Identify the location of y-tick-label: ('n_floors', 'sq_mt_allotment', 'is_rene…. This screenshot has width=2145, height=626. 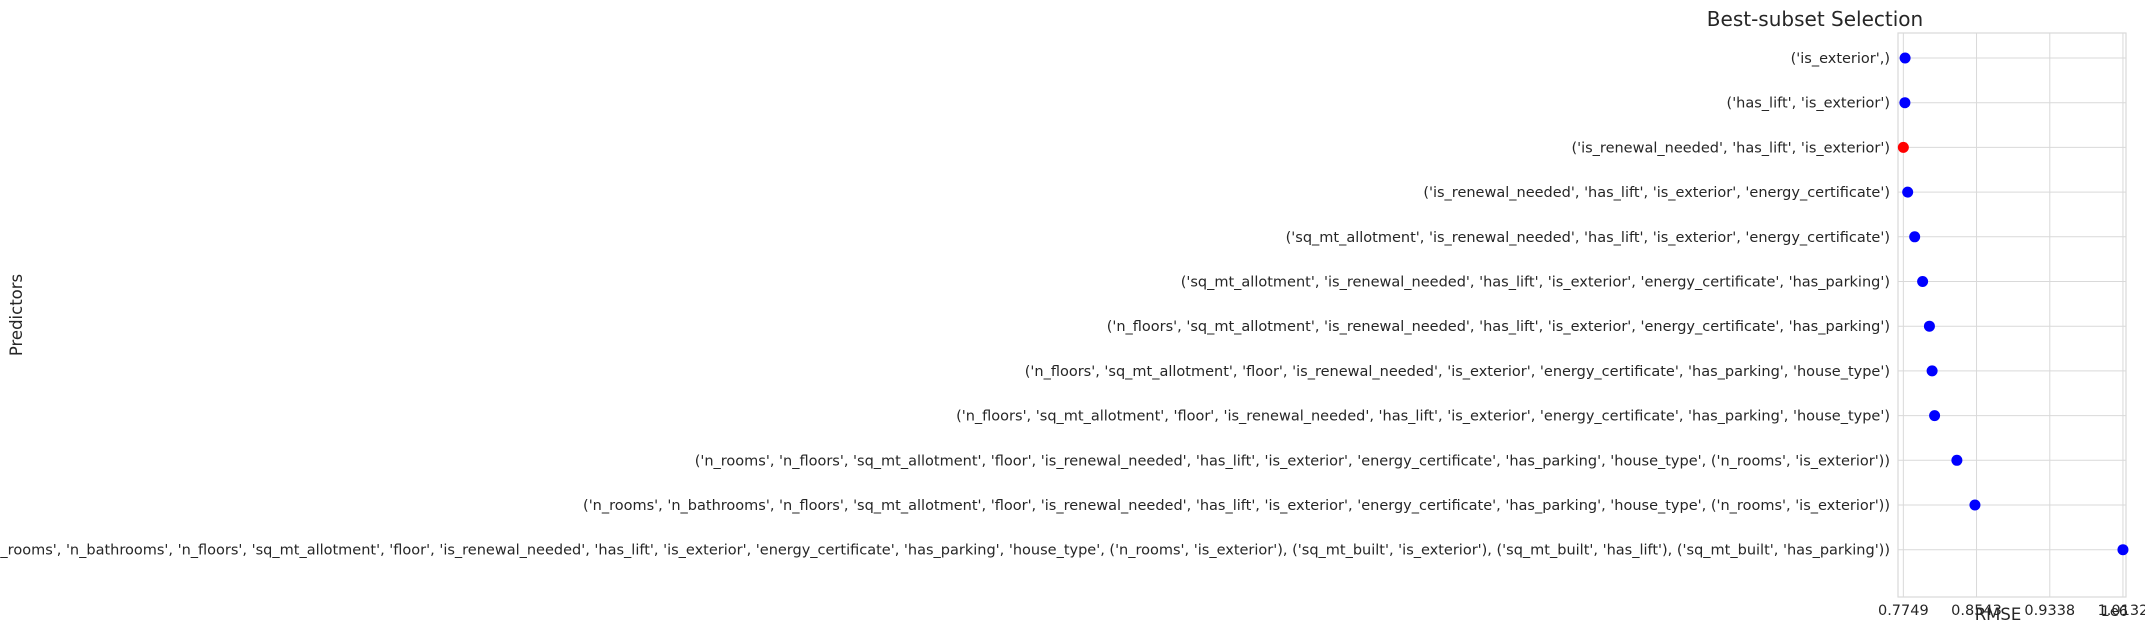
(1498, 327).